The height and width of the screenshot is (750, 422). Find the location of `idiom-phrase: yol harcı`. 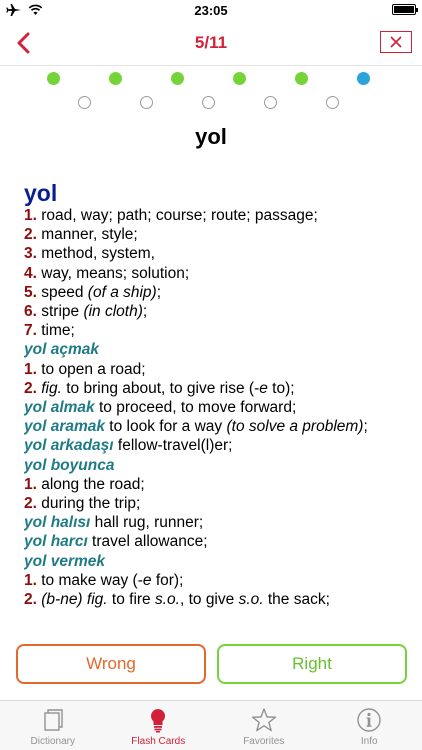

idiom-phrase: yol harcı is located at coordinates (56, 542).